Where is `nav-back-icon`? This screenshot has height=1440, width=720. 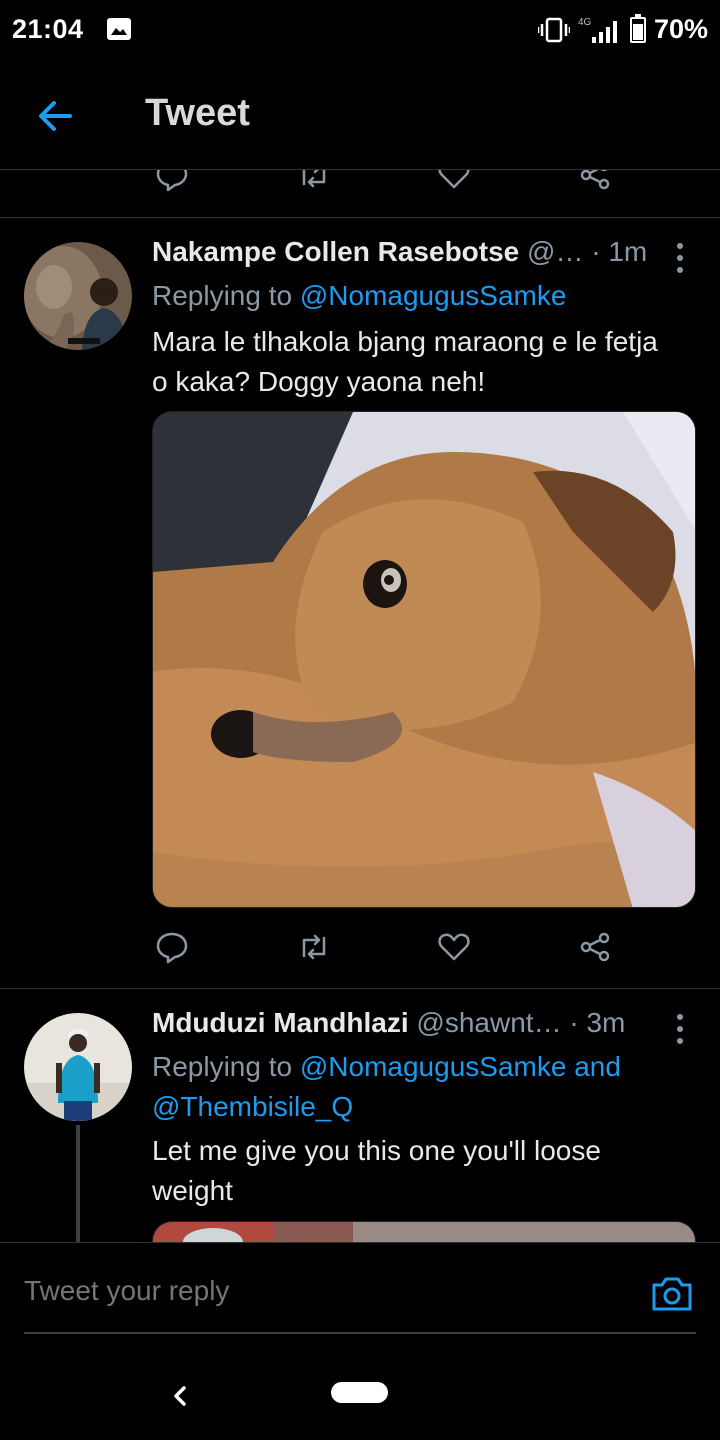
nav-back-icon is located at coordinates (180, 1396).